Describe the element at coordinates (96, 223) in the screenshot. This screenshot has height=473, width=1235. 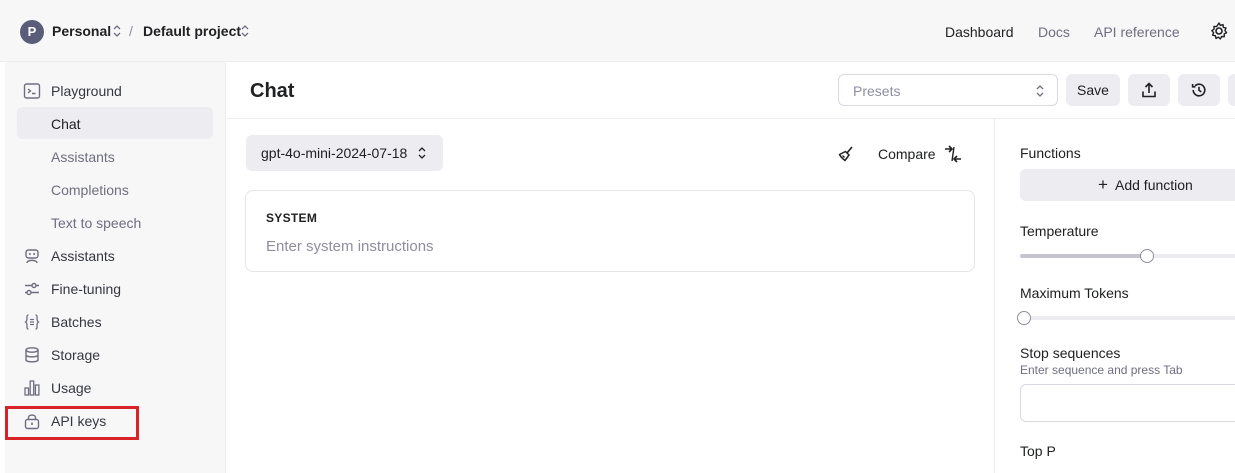
I see `sidebar-item-label: Text to speech` at that location.